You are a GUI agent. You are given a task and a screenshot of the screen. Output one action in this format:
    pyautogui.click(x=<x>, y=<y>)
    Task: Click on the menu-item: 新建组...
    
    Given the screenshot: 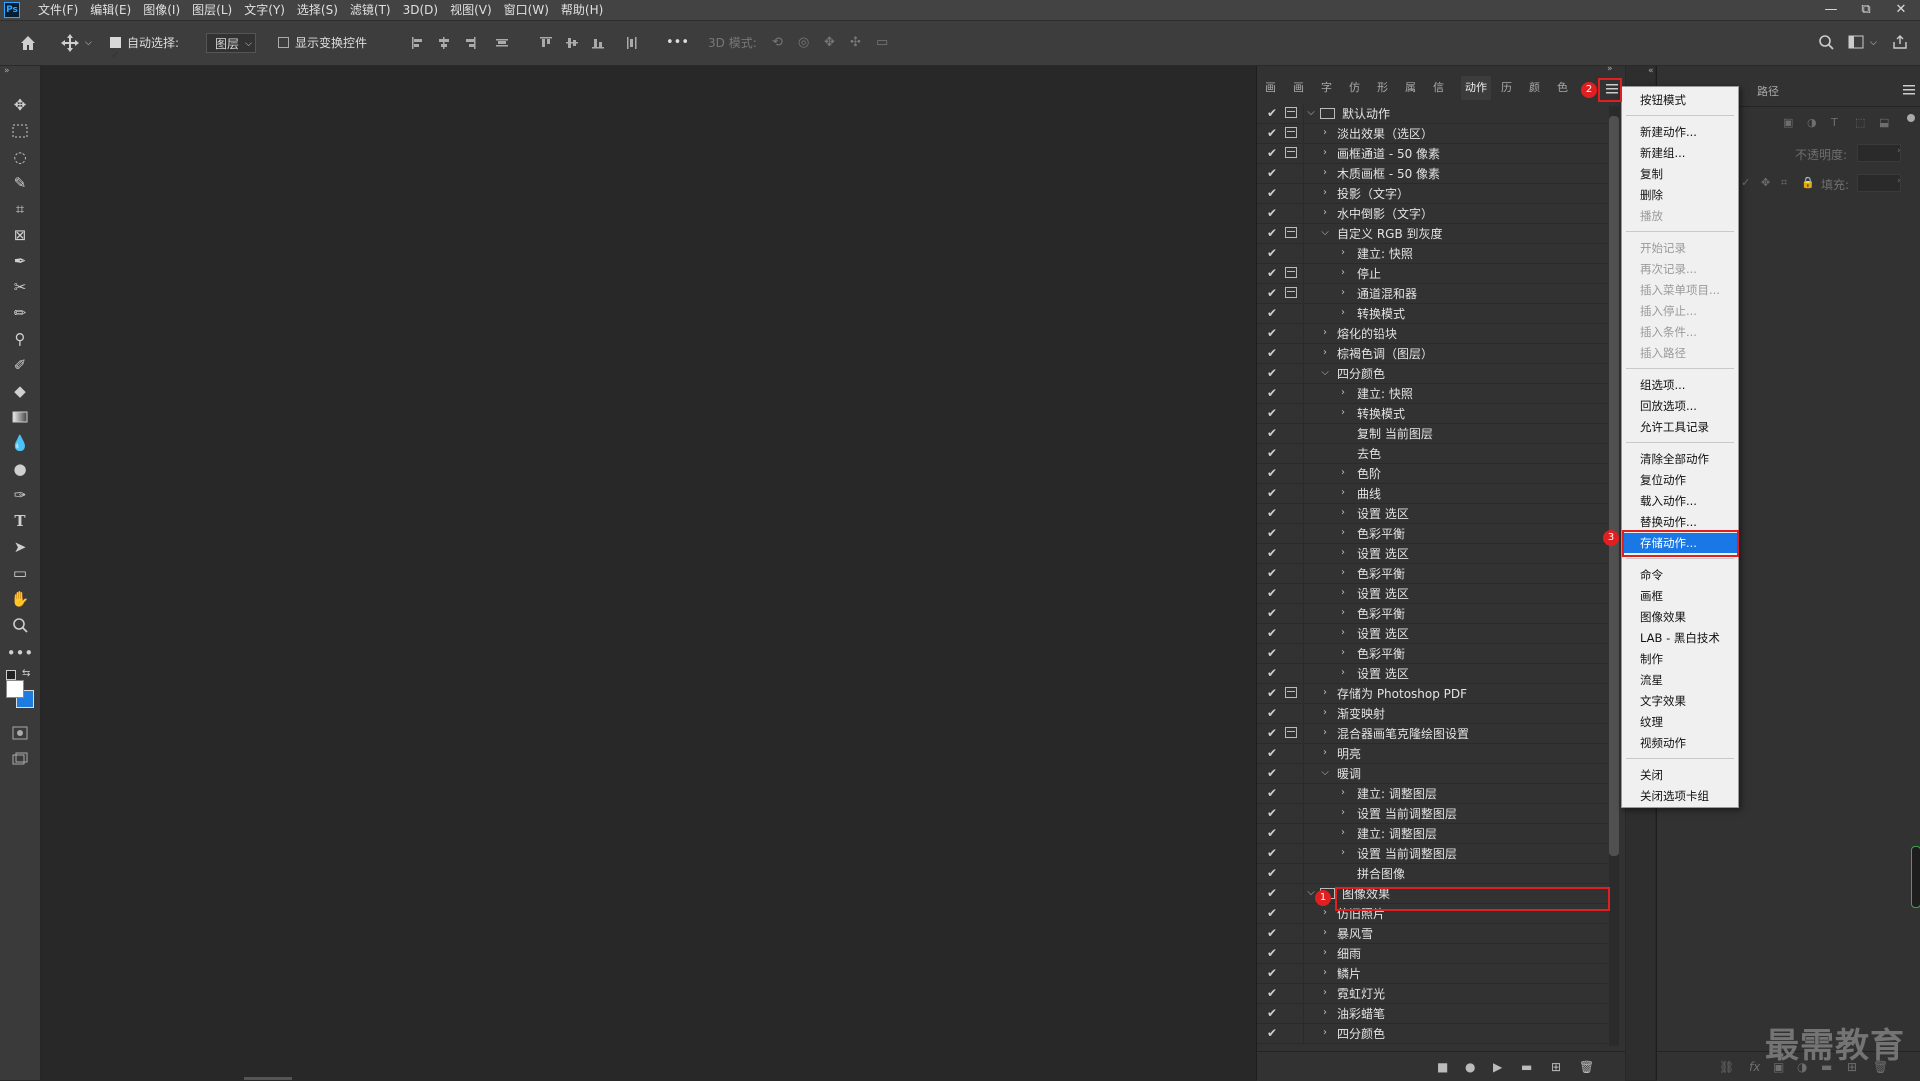 What is the action you would take?
    pyautogui.click(x=1680, y=153)
    